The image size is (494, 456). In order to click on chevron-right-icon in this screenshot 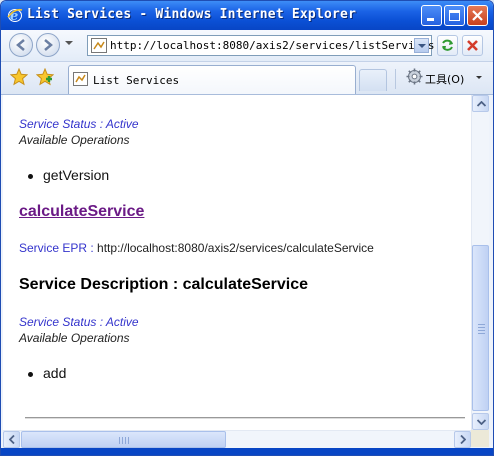, I will do `click(463, 439)`.